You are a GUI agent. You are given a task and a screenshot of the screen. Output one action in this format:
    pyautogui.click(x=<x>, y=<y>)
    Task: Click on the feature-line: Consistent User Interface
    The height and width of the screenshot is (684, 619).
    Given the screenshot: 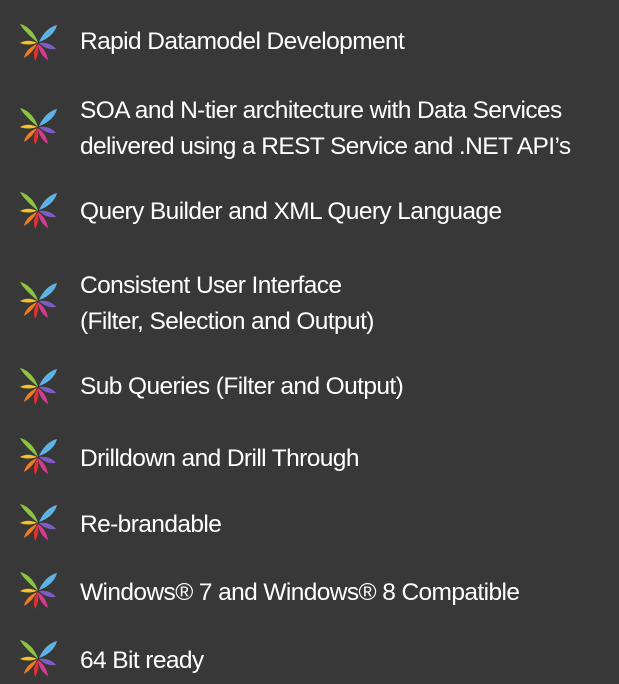 What is the action you would take?
    pyautogui.click(x=211, y=285)
    